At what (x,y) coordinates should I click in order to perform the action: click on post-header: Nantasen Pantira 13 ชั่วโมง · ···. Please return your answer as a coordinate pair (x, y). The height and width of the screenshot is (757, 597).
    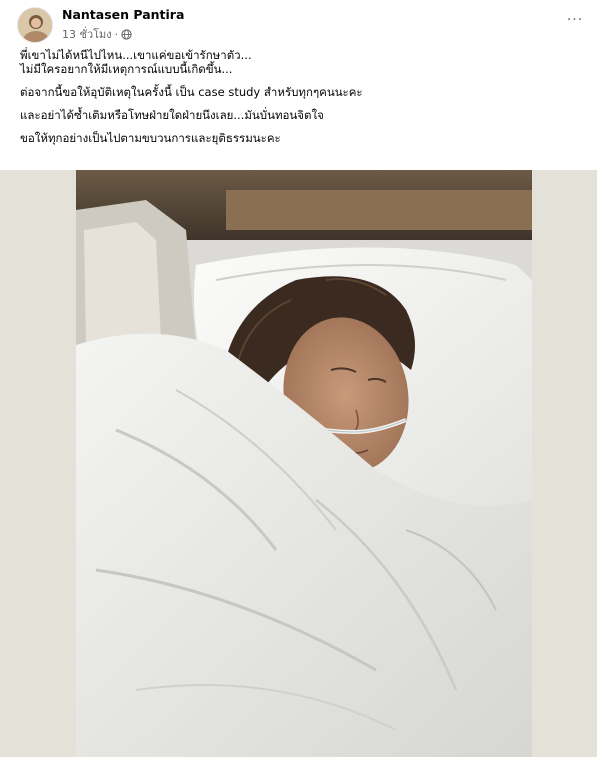
    Looking at the image, I should click on (298, 24).